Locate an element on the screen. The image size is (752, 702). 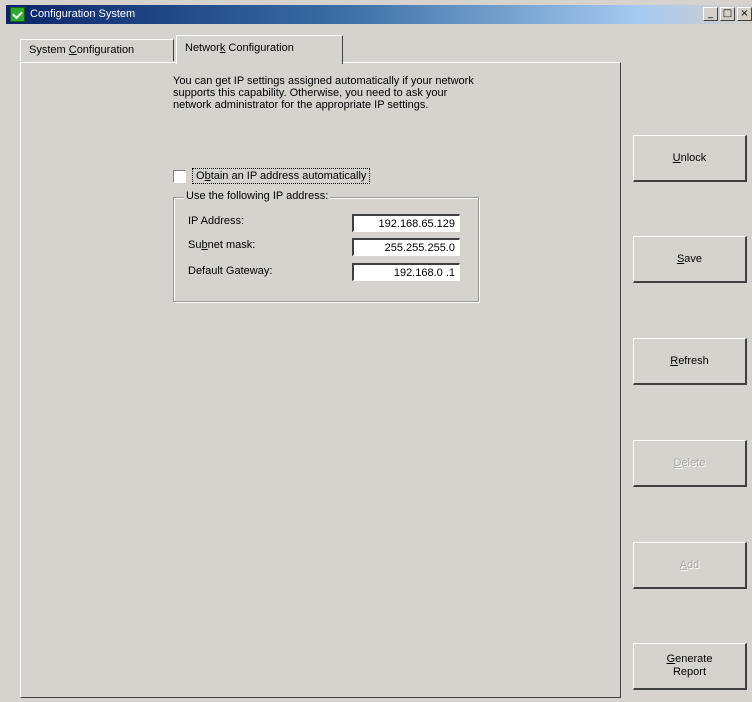
generate-report-button: Generate Report is located at coordinates (690, 666).